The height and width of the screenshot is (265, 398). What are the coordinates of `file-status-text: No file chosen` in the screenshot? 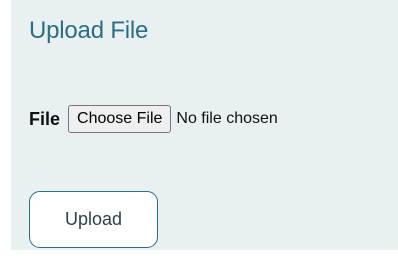 It's located at (227, 118).